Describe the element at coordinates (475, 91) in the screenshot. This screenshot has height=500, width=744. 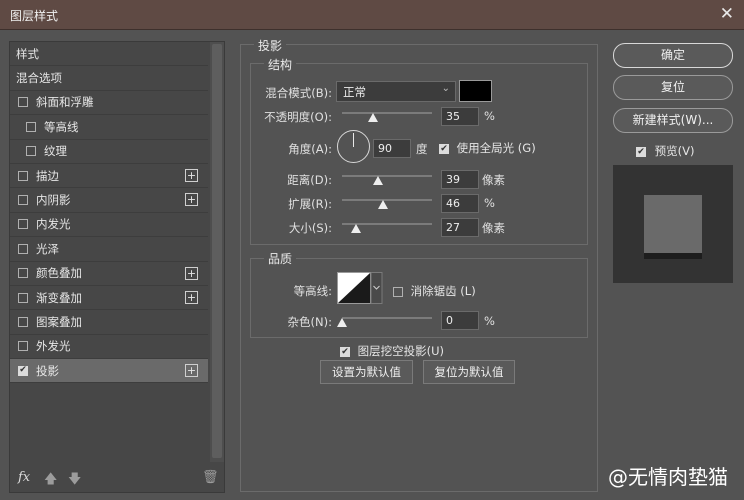
I see `shadow-color-swatch` at that location.